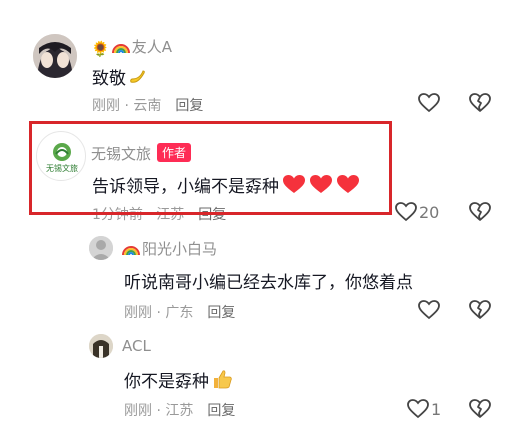 The width and height of the screenshot is (505, 430). Describe the element at coordinates (120, 78) in the screenshot. I see `comment-text: 致敬` at that location.